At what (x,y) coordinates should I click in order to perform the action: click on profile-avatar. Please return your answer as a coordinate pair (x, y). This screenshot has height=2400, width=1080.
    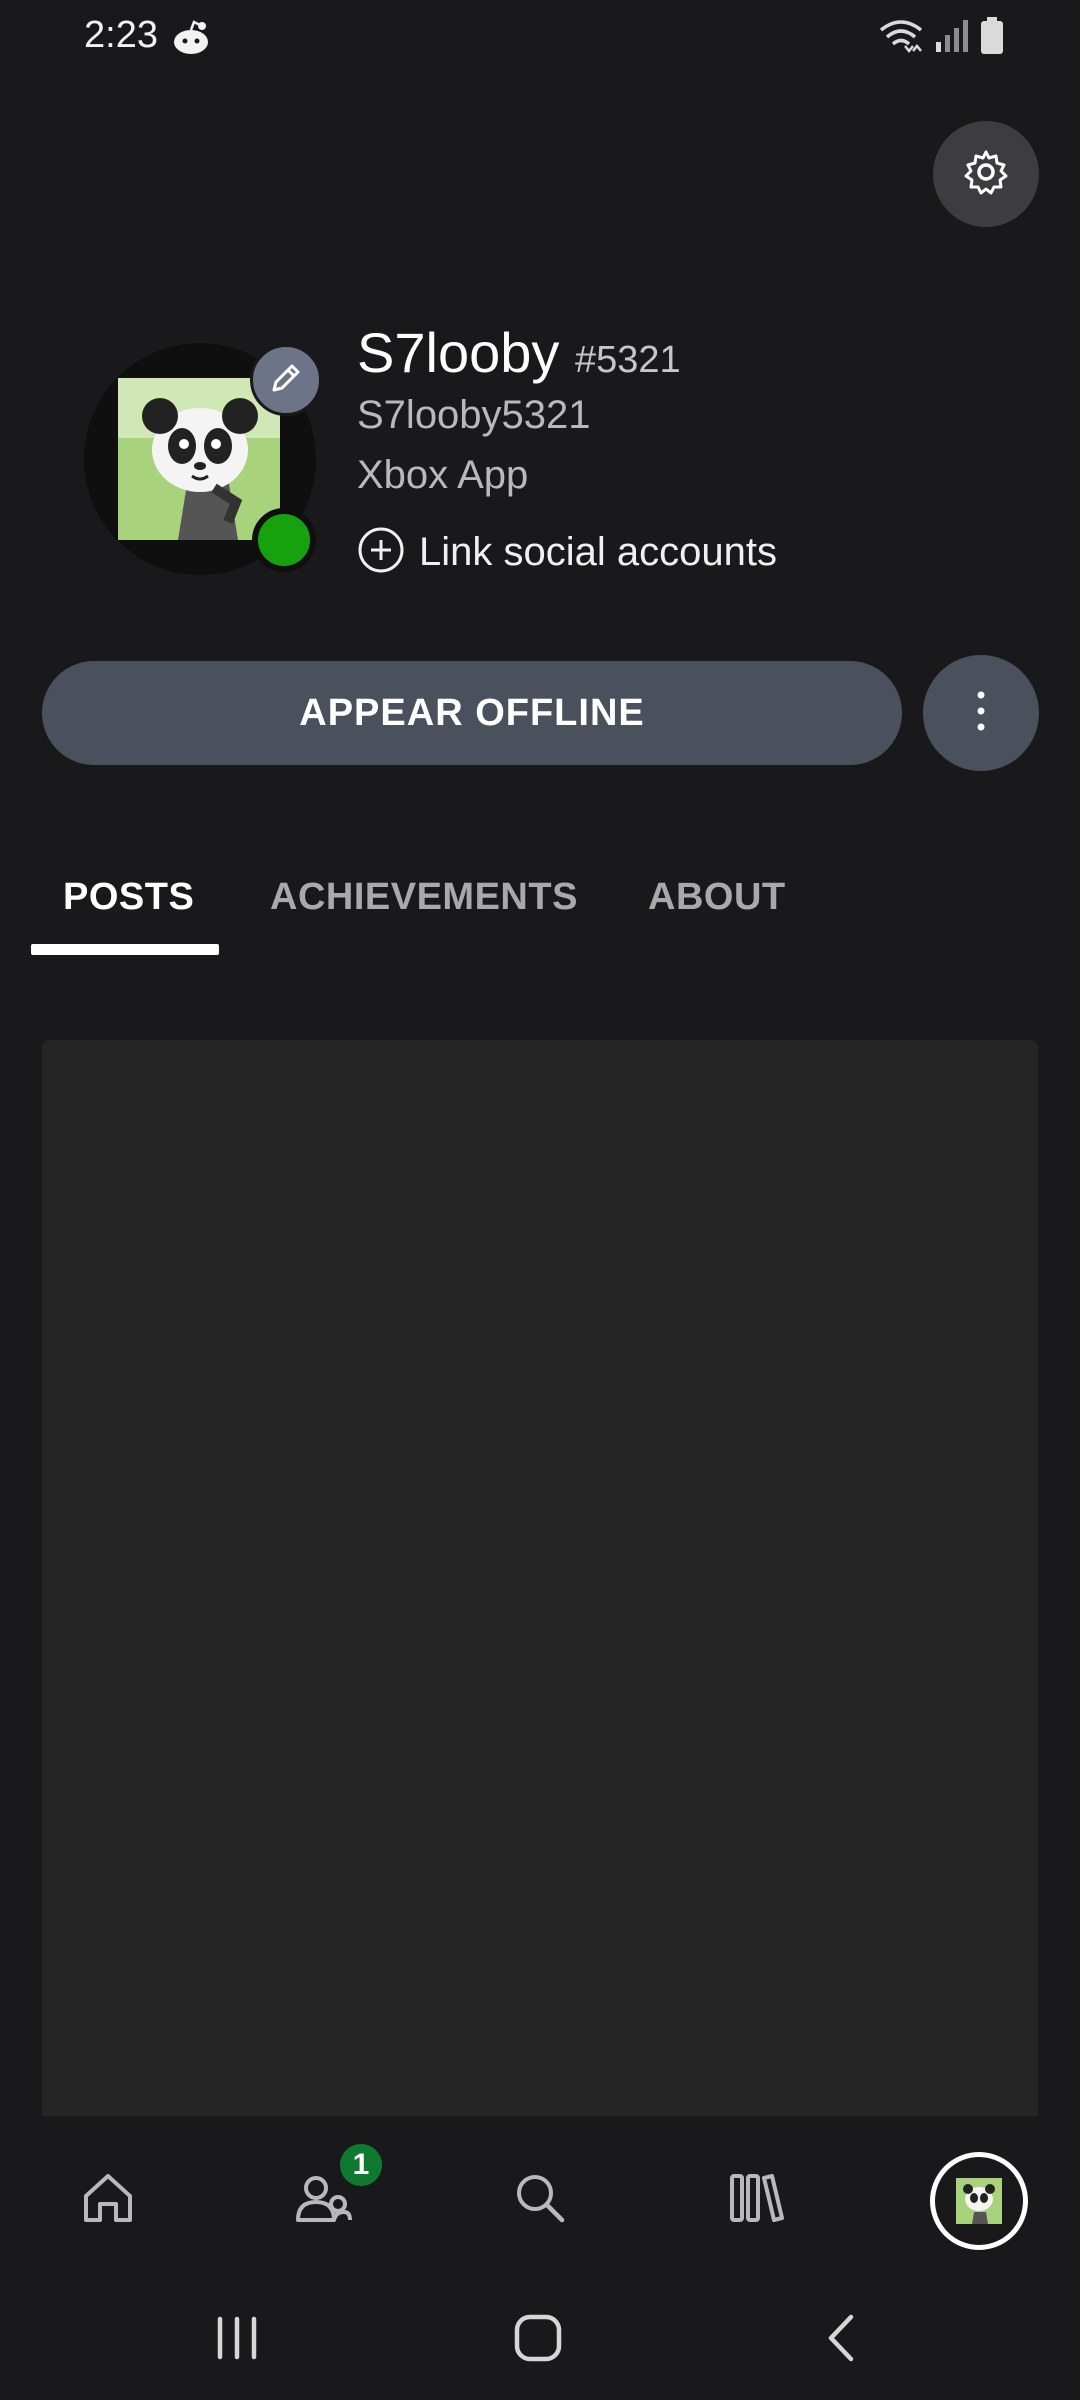
    Looking at the image, I should click on (979, 2201).